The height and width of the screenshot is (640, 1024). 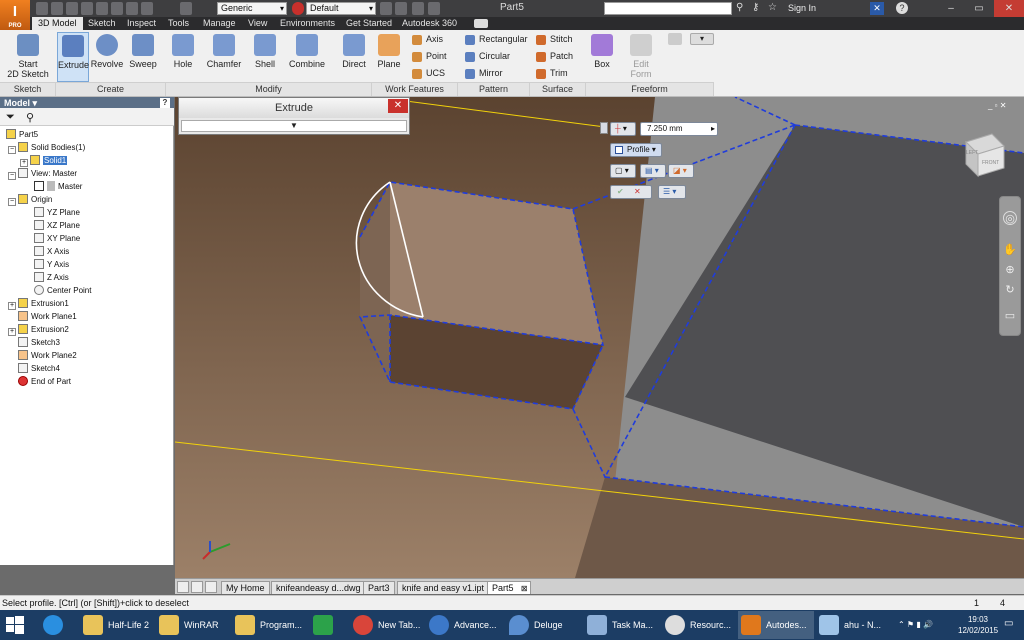 I want to click on doc-tab-my-home: My Home, so click(x=245, y=587).